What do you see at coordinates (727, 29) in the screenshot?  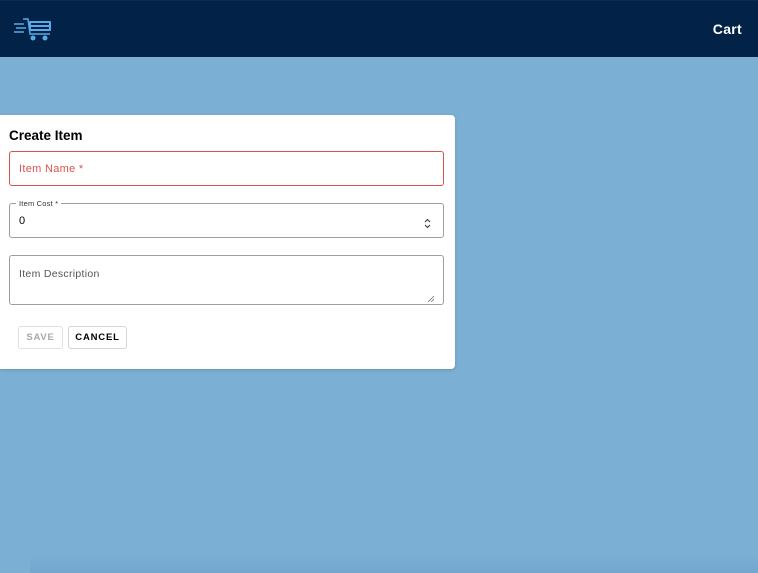 I see `cart-link: Cart` at bounding box center [727, 29].